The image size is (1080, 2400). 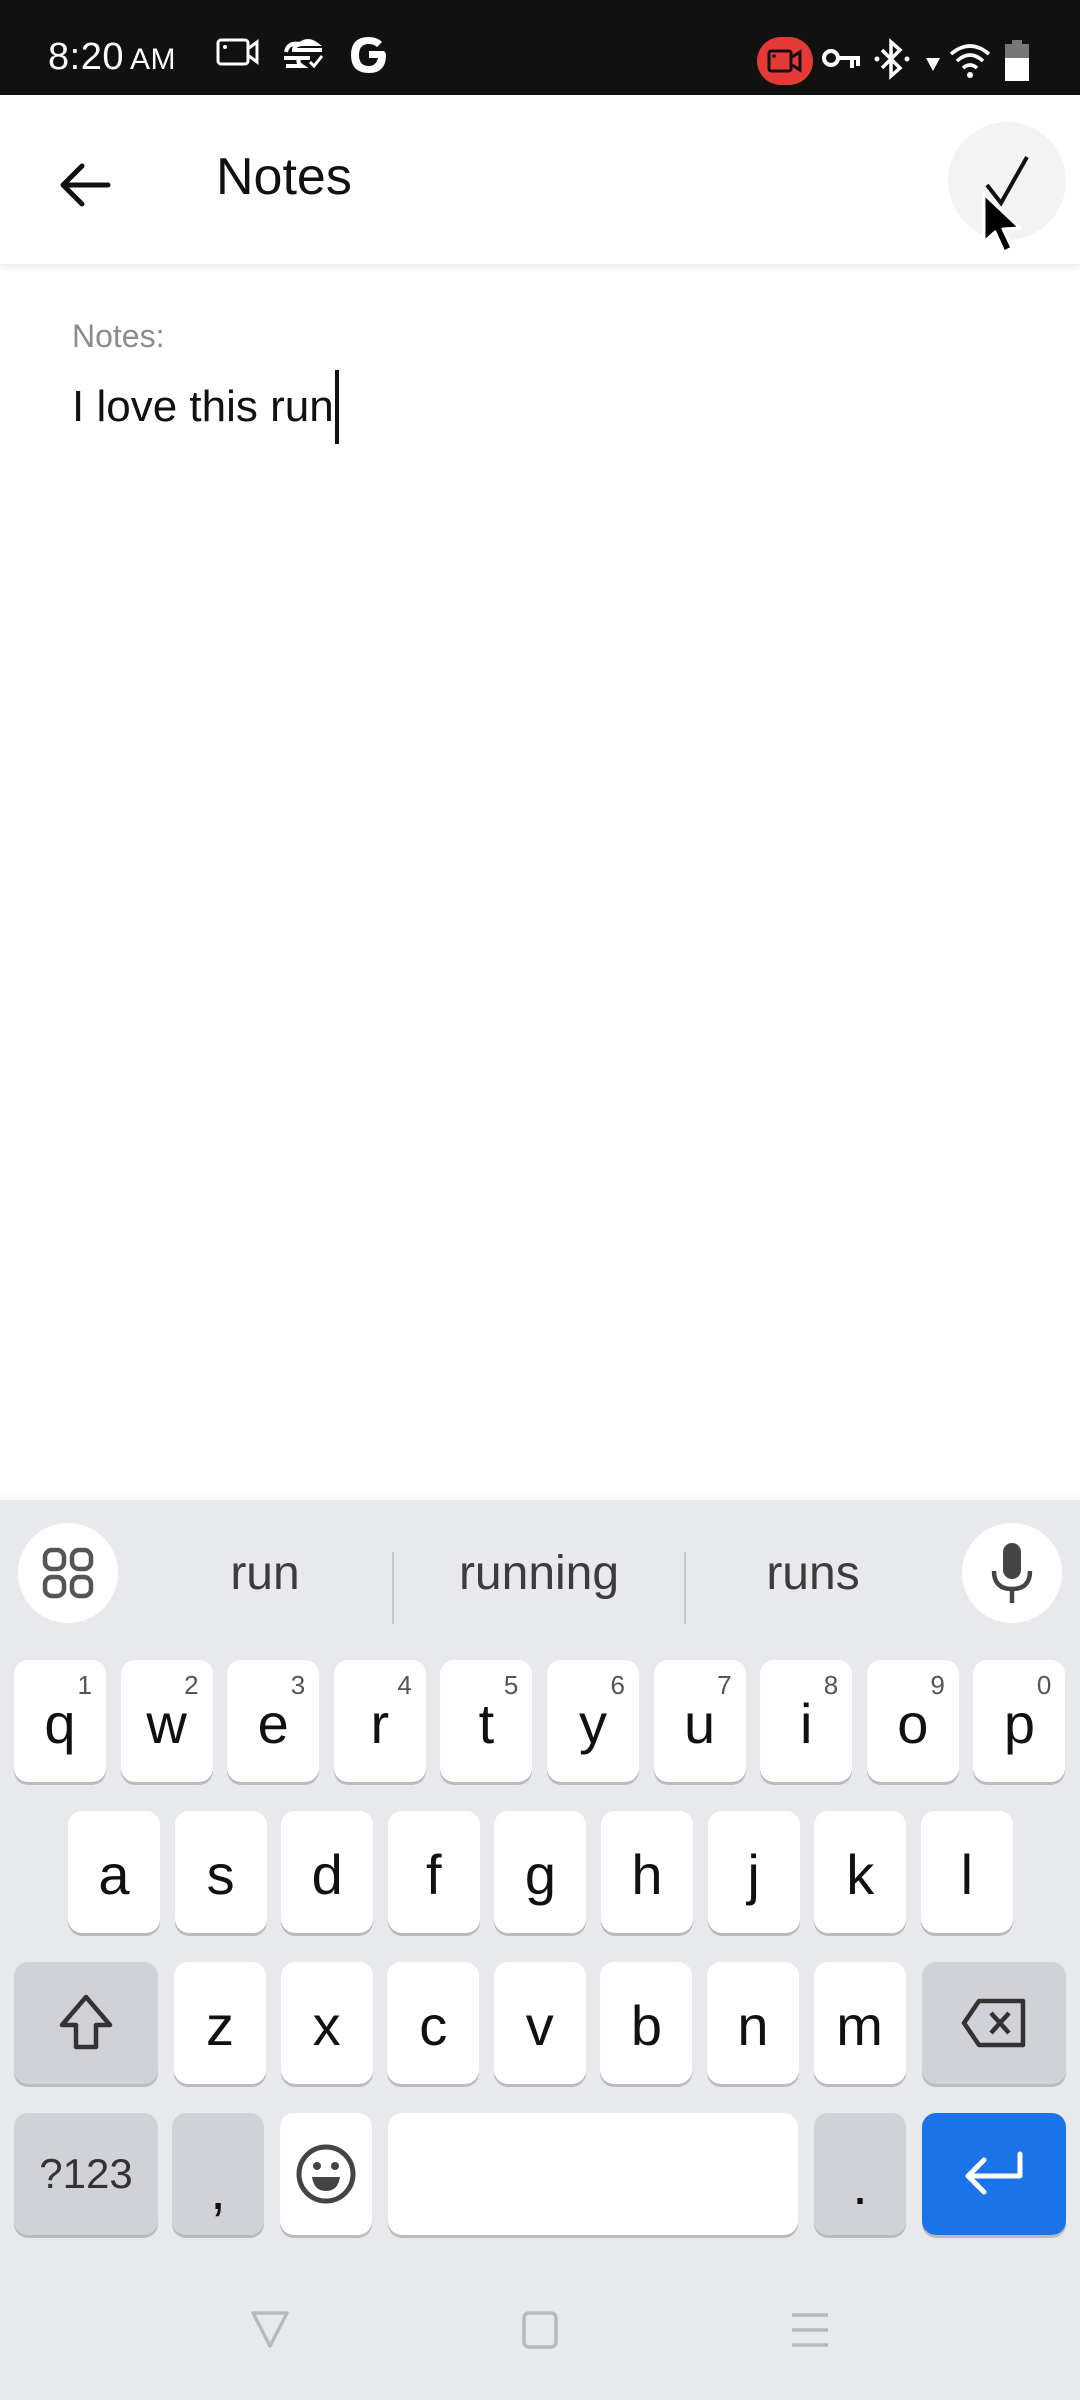 I want to click on emoji-key, so click(x=326, y=2174).